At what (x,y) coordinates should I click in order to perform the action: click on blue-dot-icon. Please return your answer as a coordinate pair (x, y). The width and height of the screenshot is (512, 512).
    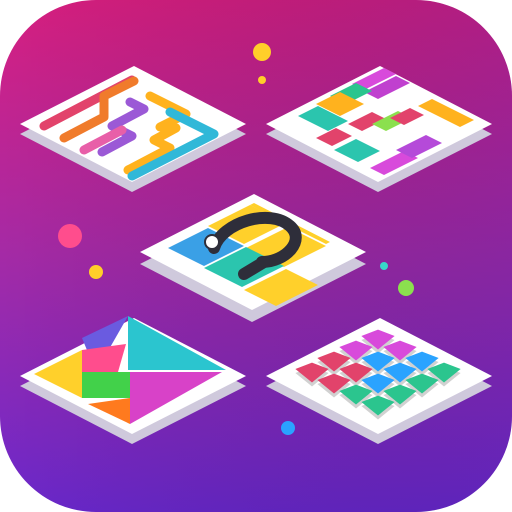
    Looking at the image, I should click on (288, 428).